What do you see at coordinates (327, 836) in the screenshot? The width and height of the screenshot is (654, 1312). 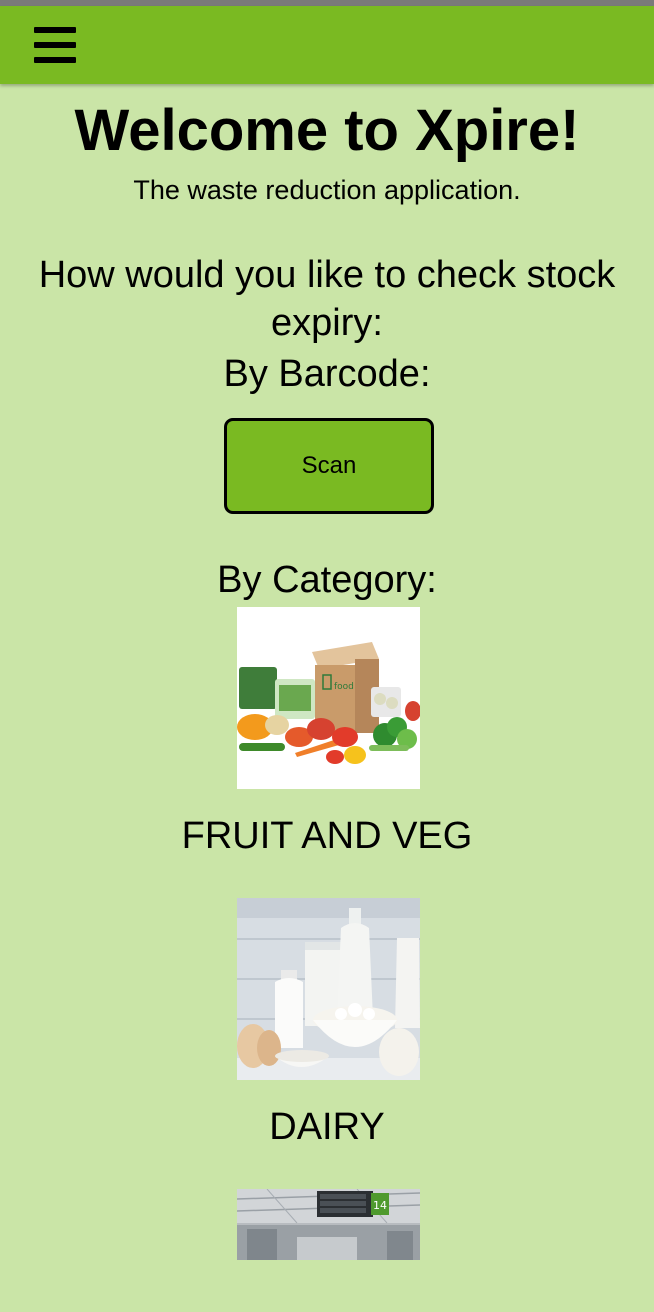 I see `category-label-fruit-and-veg: FRUIT AND VEG` at bounding box center [327, 836].